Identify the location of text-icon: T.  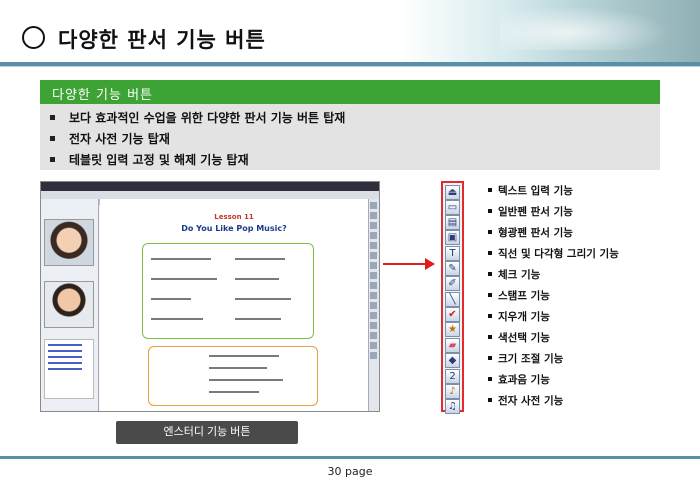
(452, 253).